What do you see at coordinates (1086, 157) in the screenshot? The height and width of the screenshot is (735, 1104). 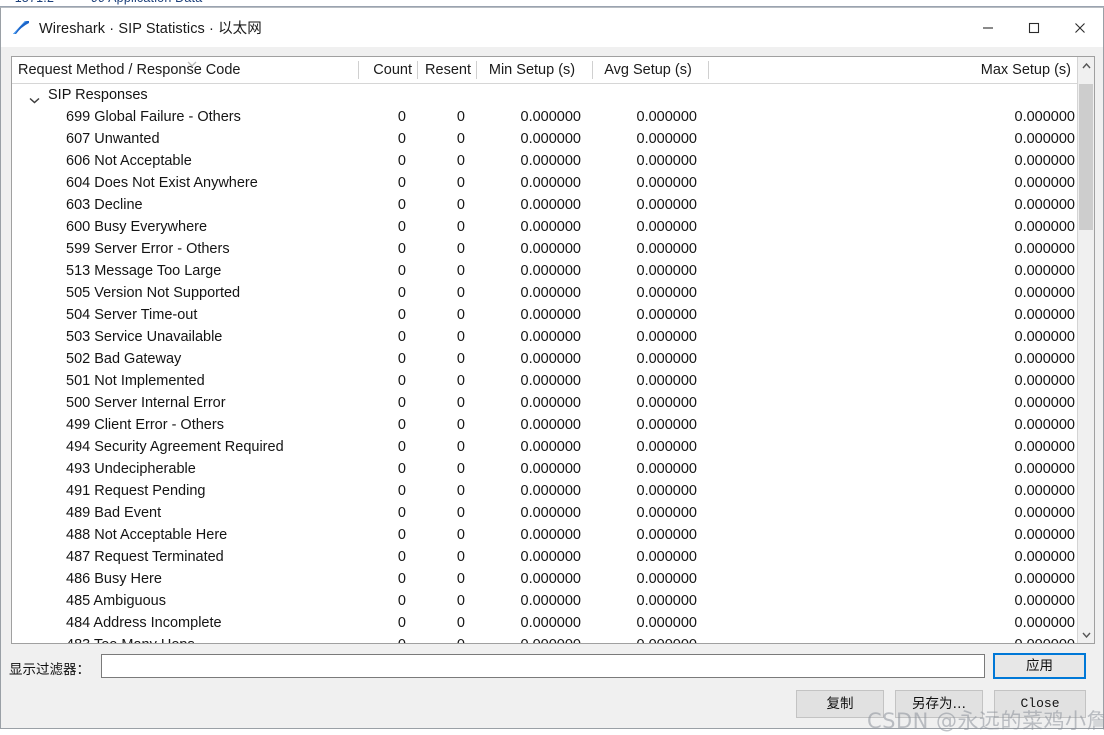 I see `scrollbar-thumb` at bounding box center [1086, 157].